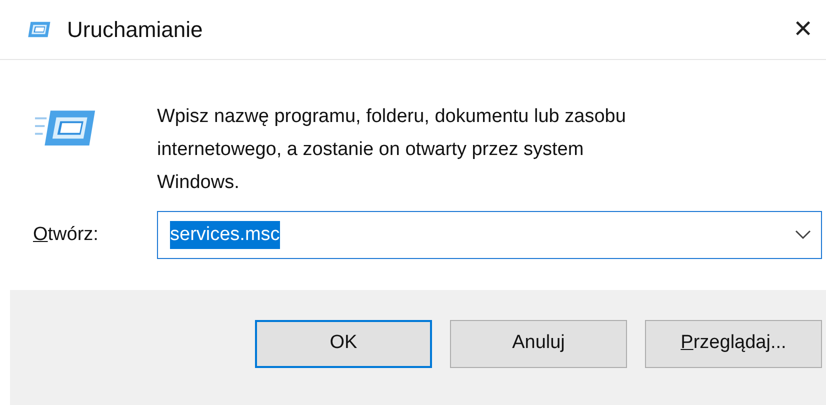 The width and height of the screenshot is (826, 405). I want to click on open-label: Otwórz:, so click(66, 234).